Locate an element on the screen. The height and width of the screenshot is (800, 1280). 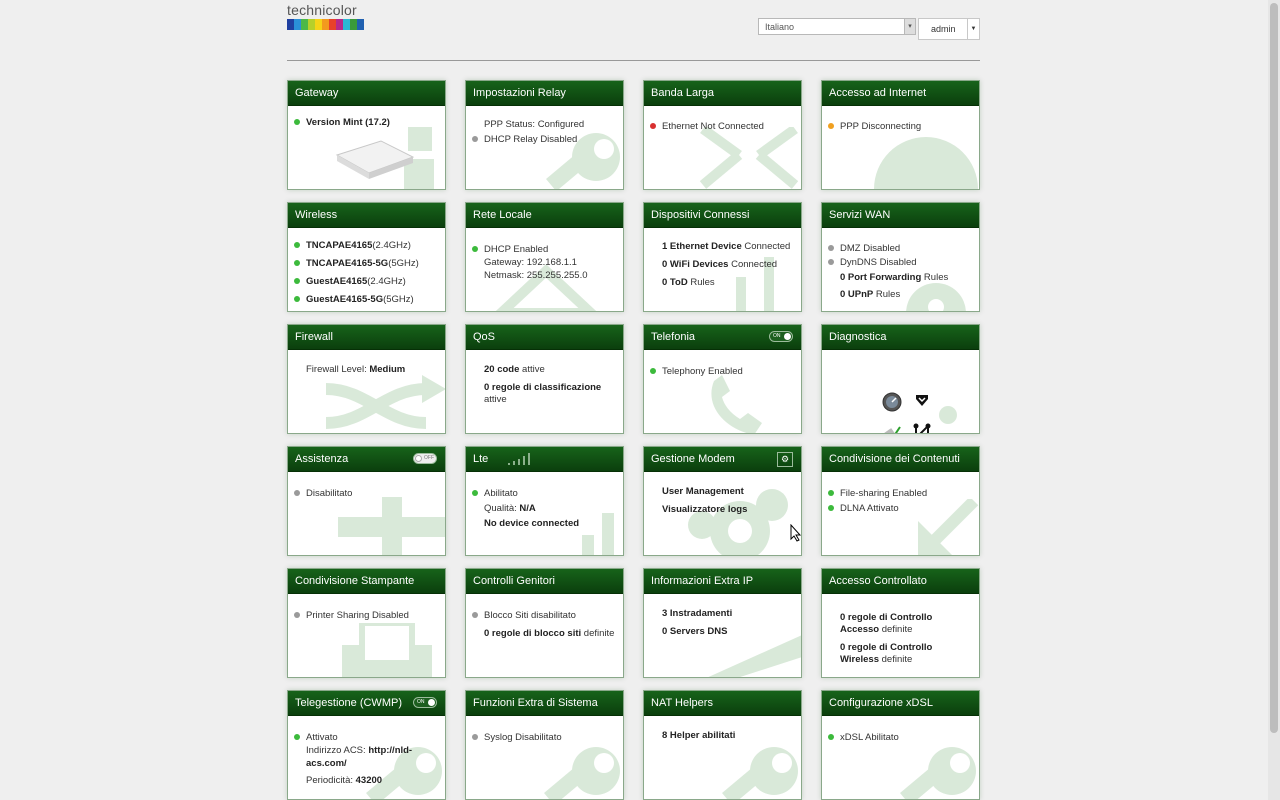
card-title: Lte is located at coordinates (544, 459).